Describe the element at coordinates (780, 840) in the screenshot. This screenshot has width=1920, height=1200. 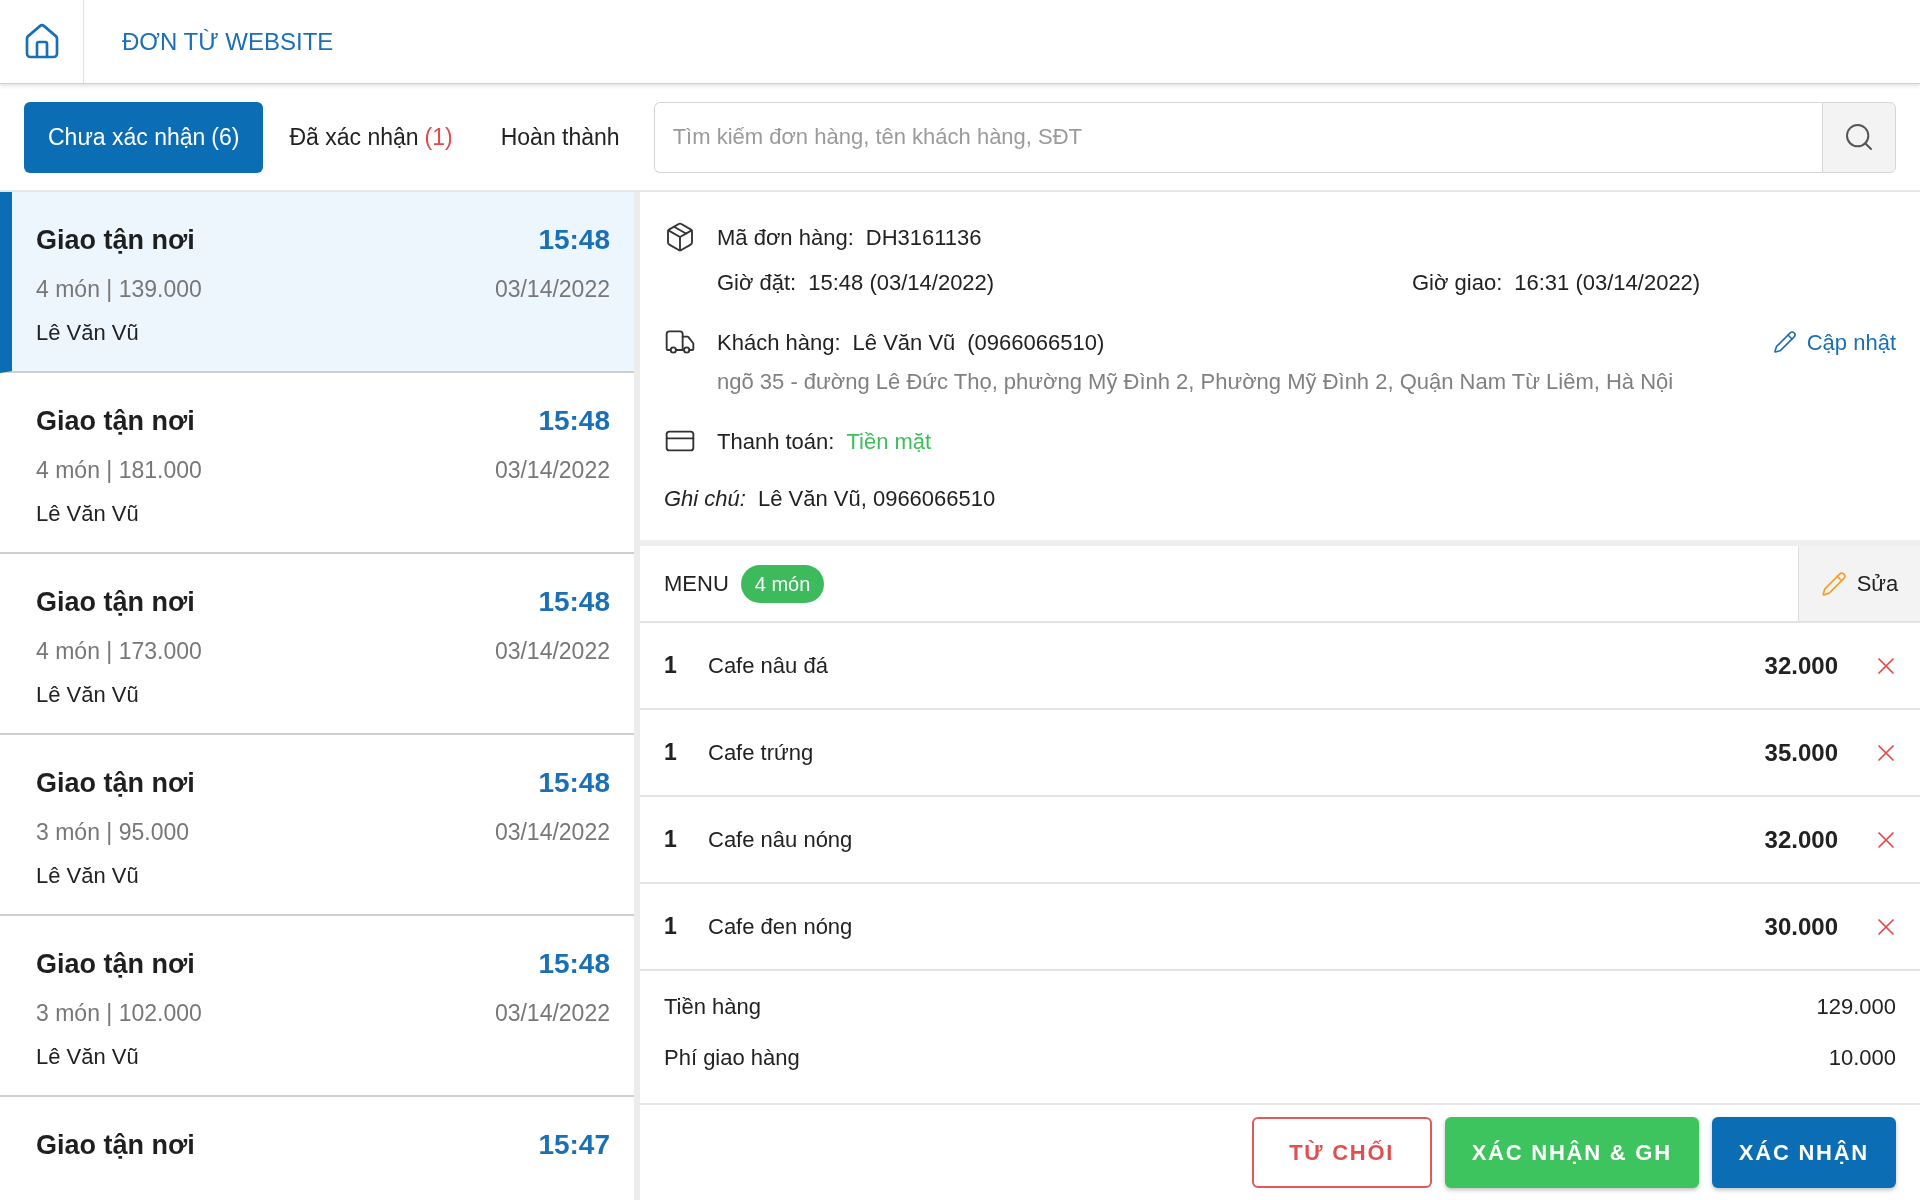
I see `item-name: Cafe nâu nóng` at that location.